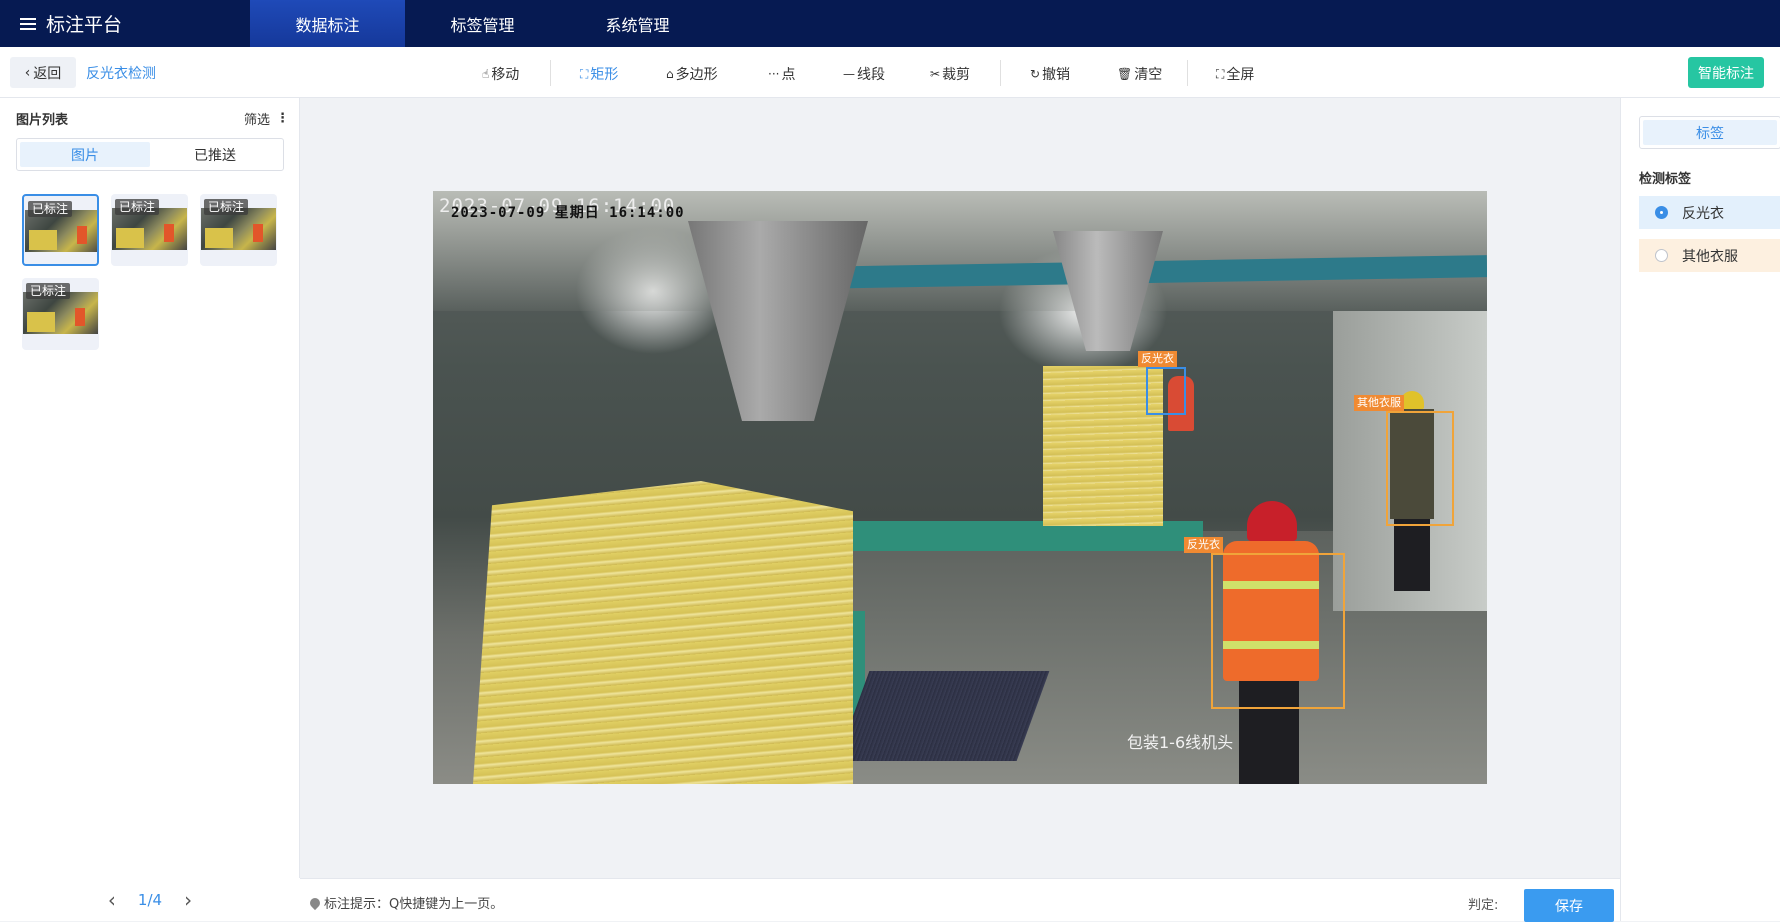 This screenshot has height=922, width=1780. Describe the element at coordinates (1125, 74) in the screenshot. I see `trash-icon: 🗑` at that location.